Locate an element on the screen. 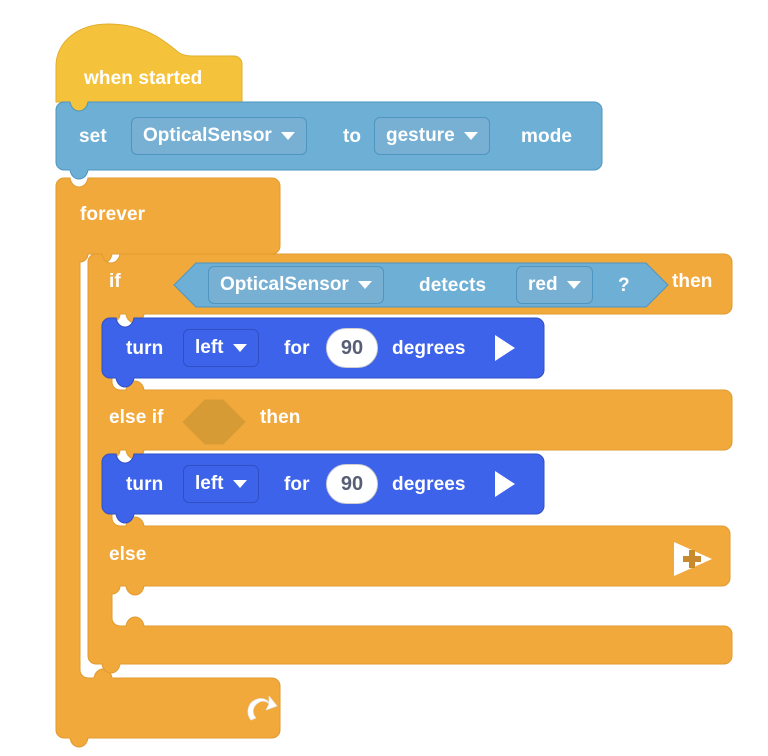  sensor-mode-dropdown: gesture is located at coordinates (432, 136).